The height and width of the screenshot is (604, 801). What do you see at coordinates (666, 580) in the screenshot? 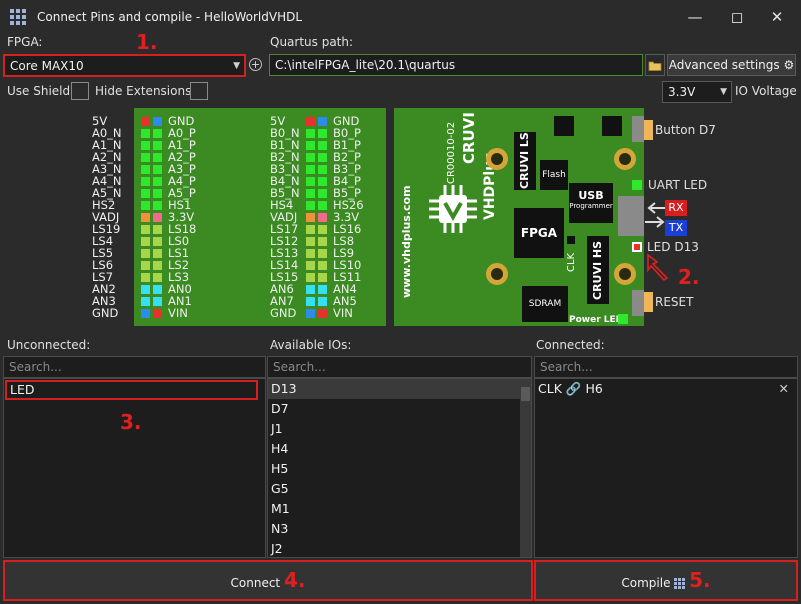
I see `compile-button: Compile 5.` at bounding box center [666, 580].